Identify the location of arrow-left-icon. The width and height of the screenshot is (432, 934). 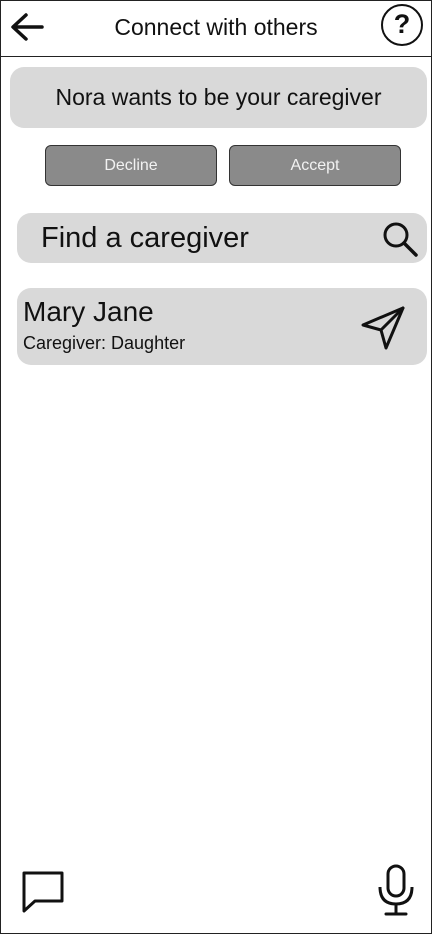
(27, 27).